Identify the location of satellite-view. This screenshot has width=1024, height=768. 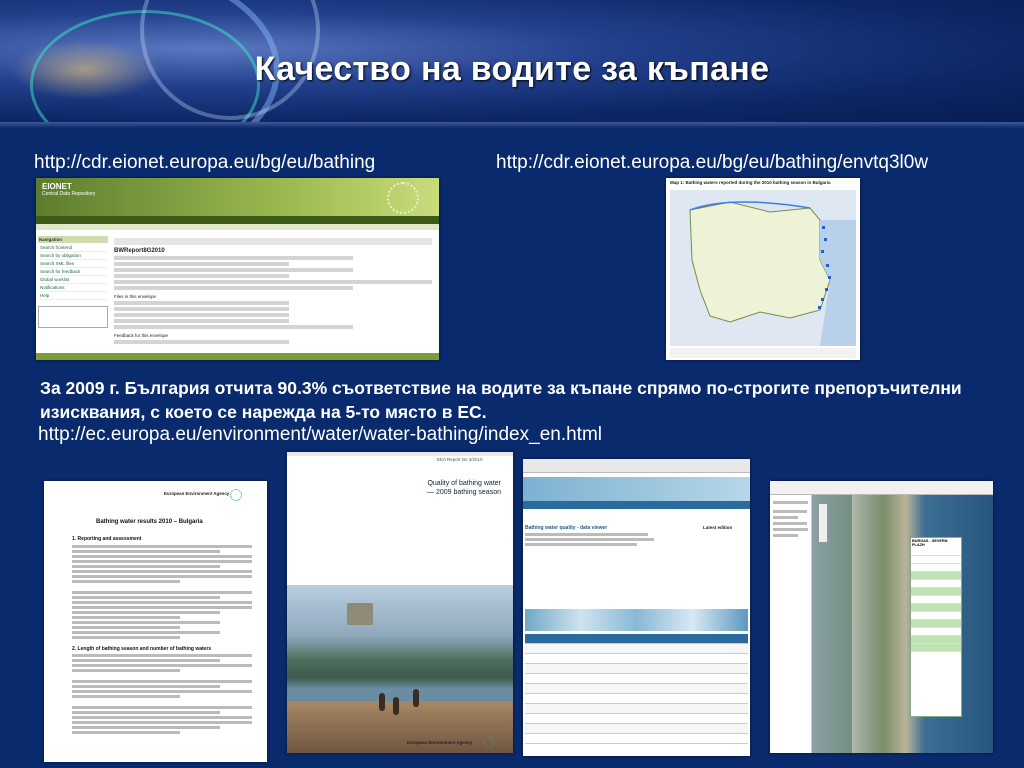
(902, 624).